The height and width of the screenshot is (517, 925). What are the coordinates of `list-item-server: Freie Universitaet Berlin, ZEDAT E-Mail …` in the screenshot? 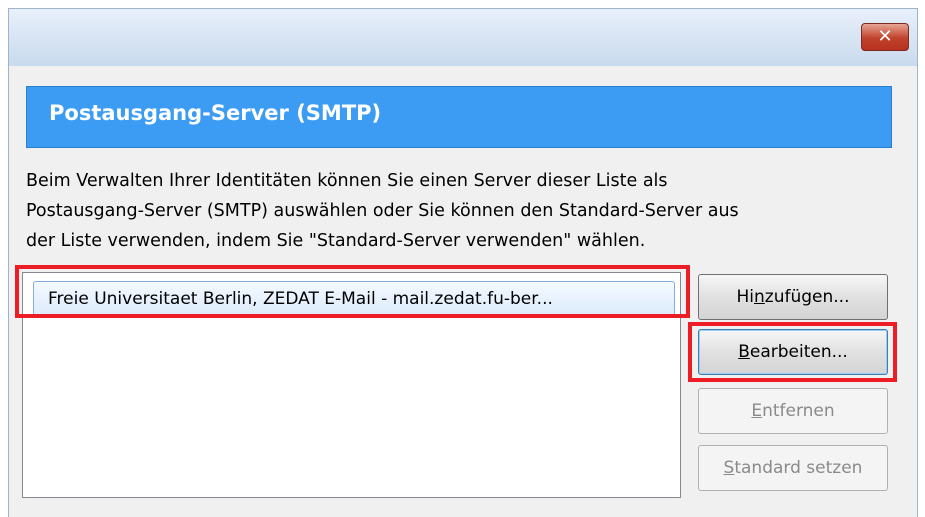 It's located at (354, 299).